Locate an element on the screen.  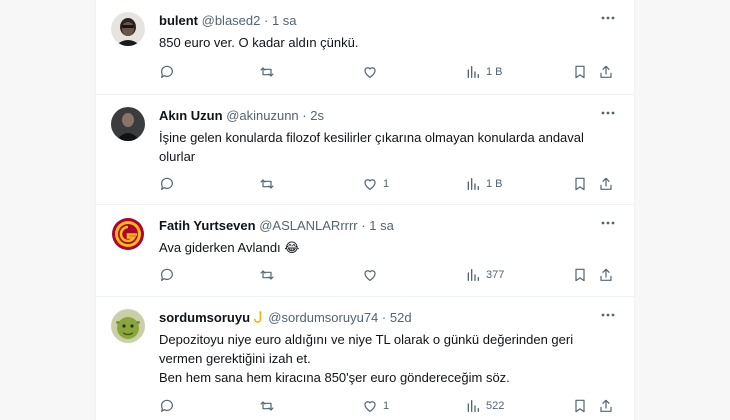
tweet-header: bulent @blased2 · 1 sa is located at coordinates (228, 21).